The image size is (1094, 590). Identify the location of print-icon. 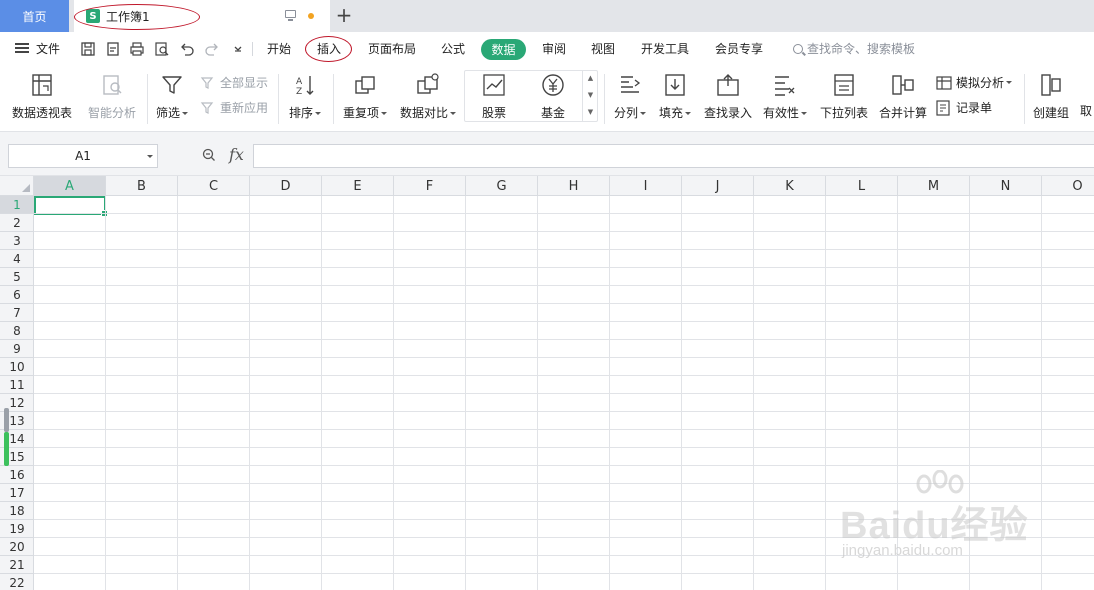
(137, 49).